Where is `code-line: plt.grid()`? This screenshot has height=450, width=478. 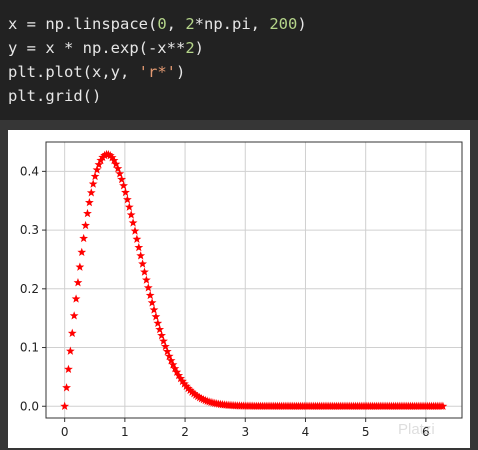
code-line: plt.grid() is located at coordinates (243, 96).